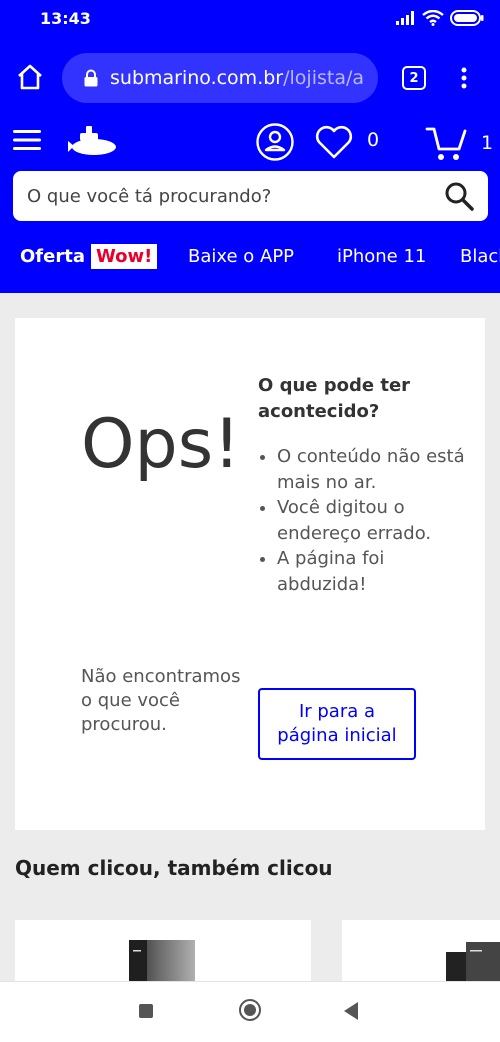 The height and width of the screenshot is (1042, 500). I want to click on battery-icon, so click(467, 18).